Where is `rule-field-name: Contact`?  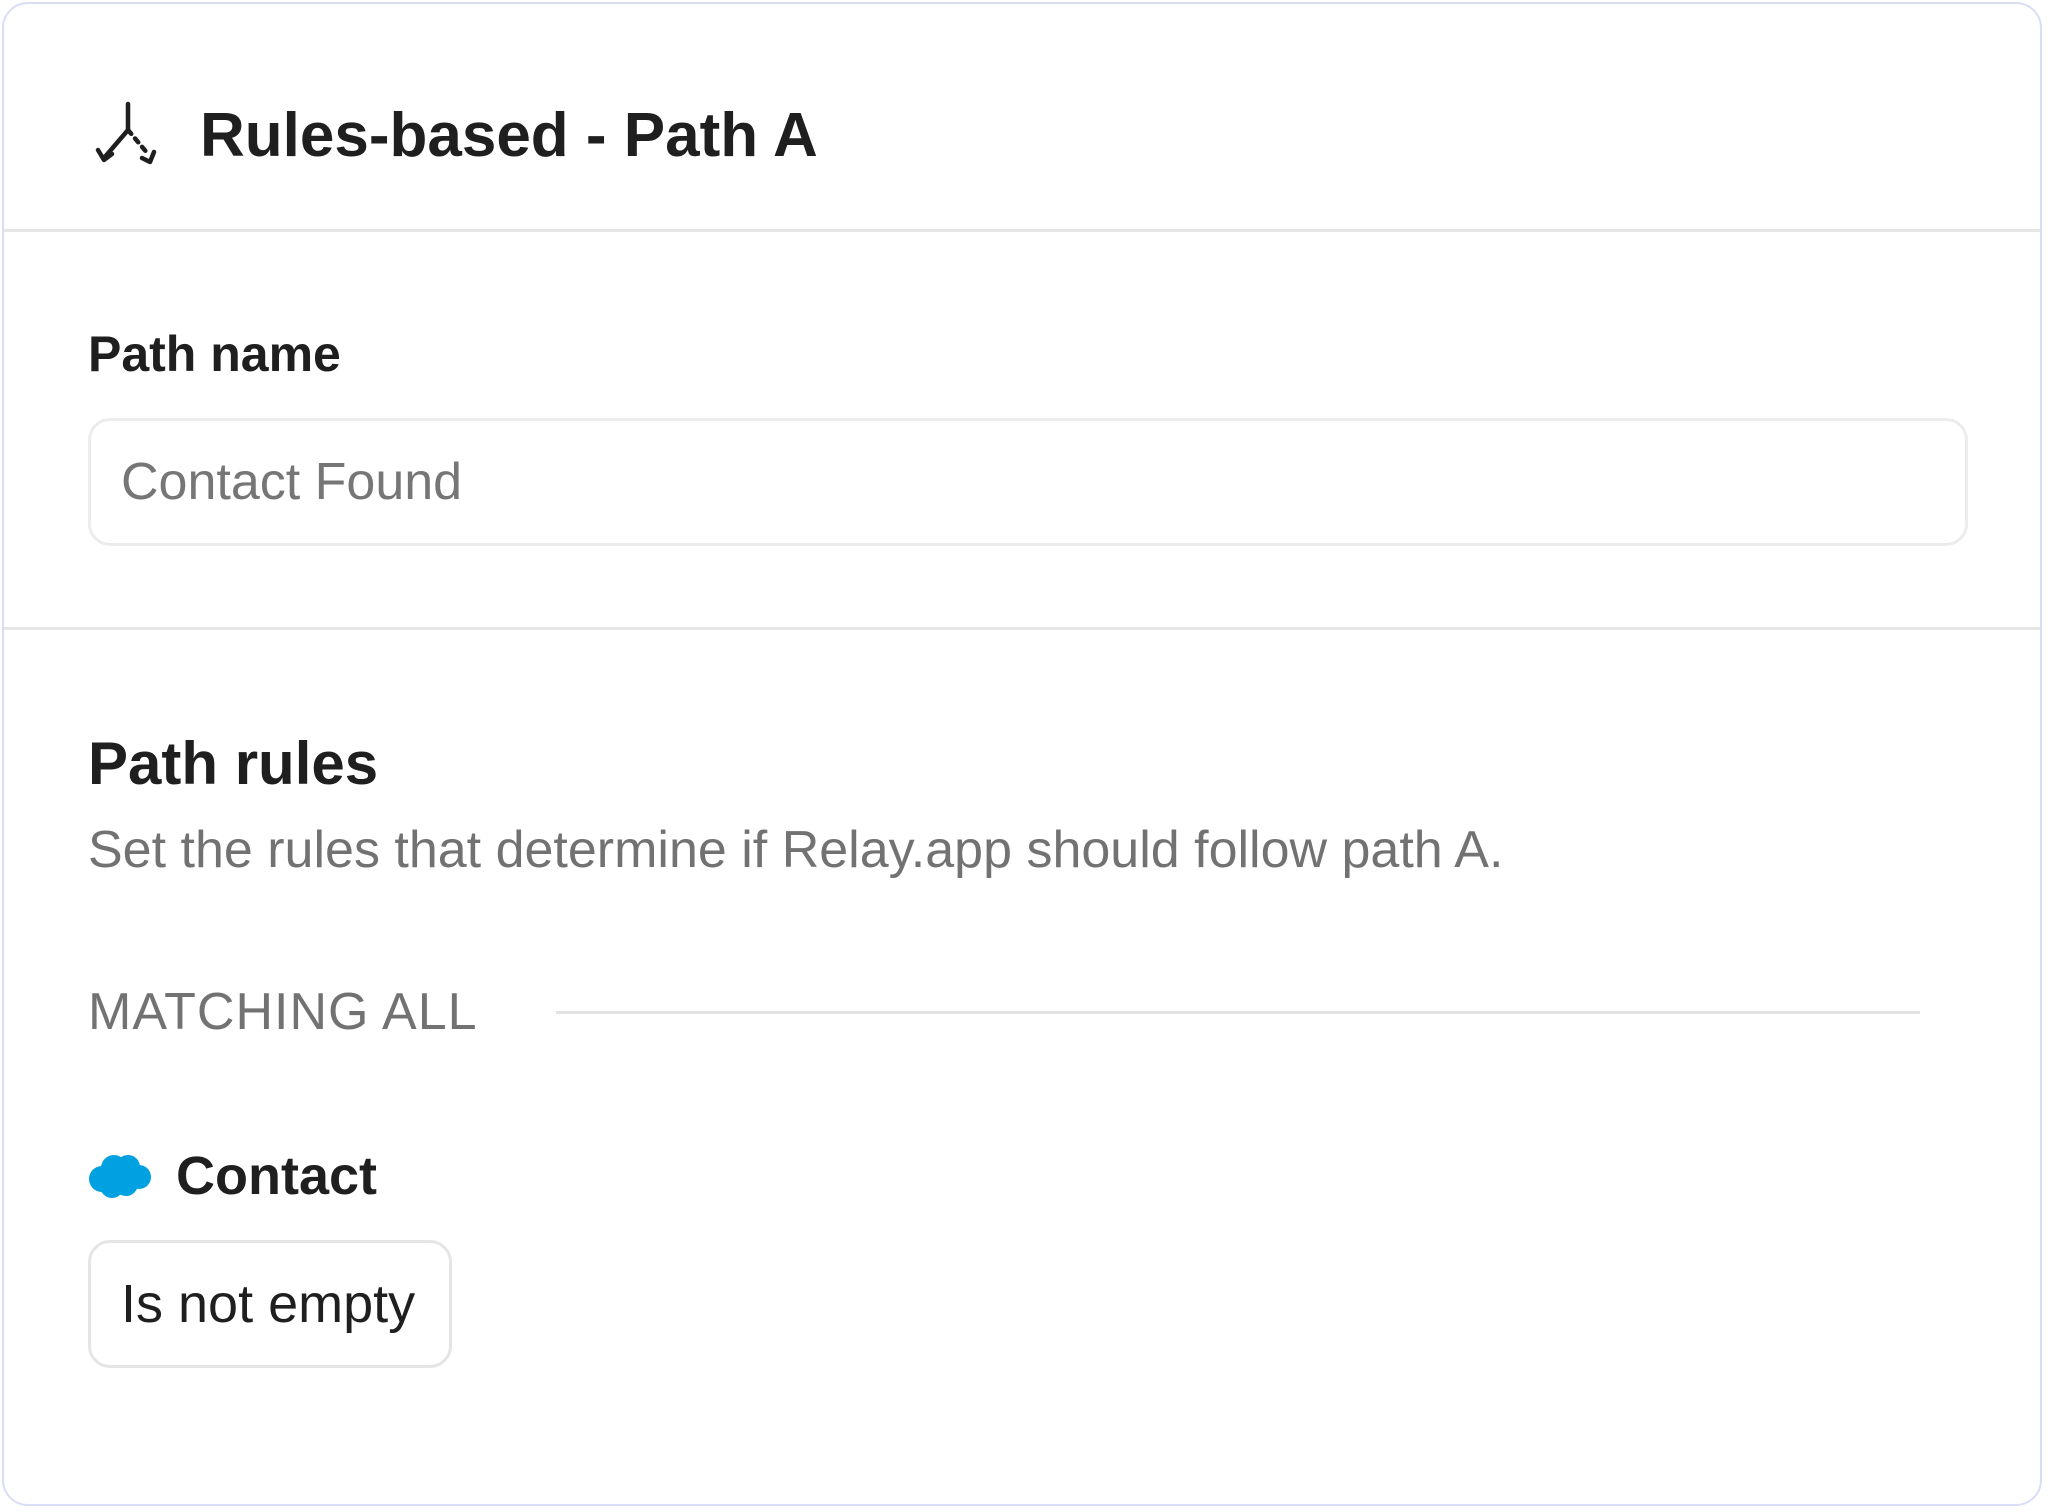 rule-field-name: Contact is located at coordinates (276, 1176).